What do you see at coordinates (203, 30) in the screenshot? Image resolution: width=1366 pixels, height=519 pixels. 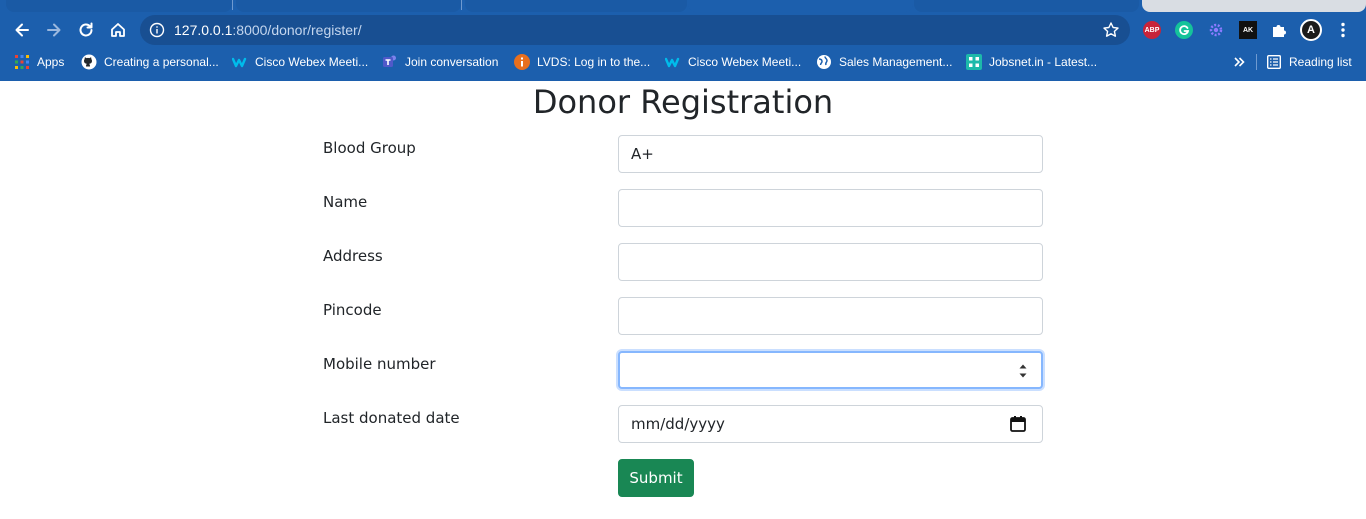 I see `url-host: 127.0.0.1` at bounding box center [203, 30].